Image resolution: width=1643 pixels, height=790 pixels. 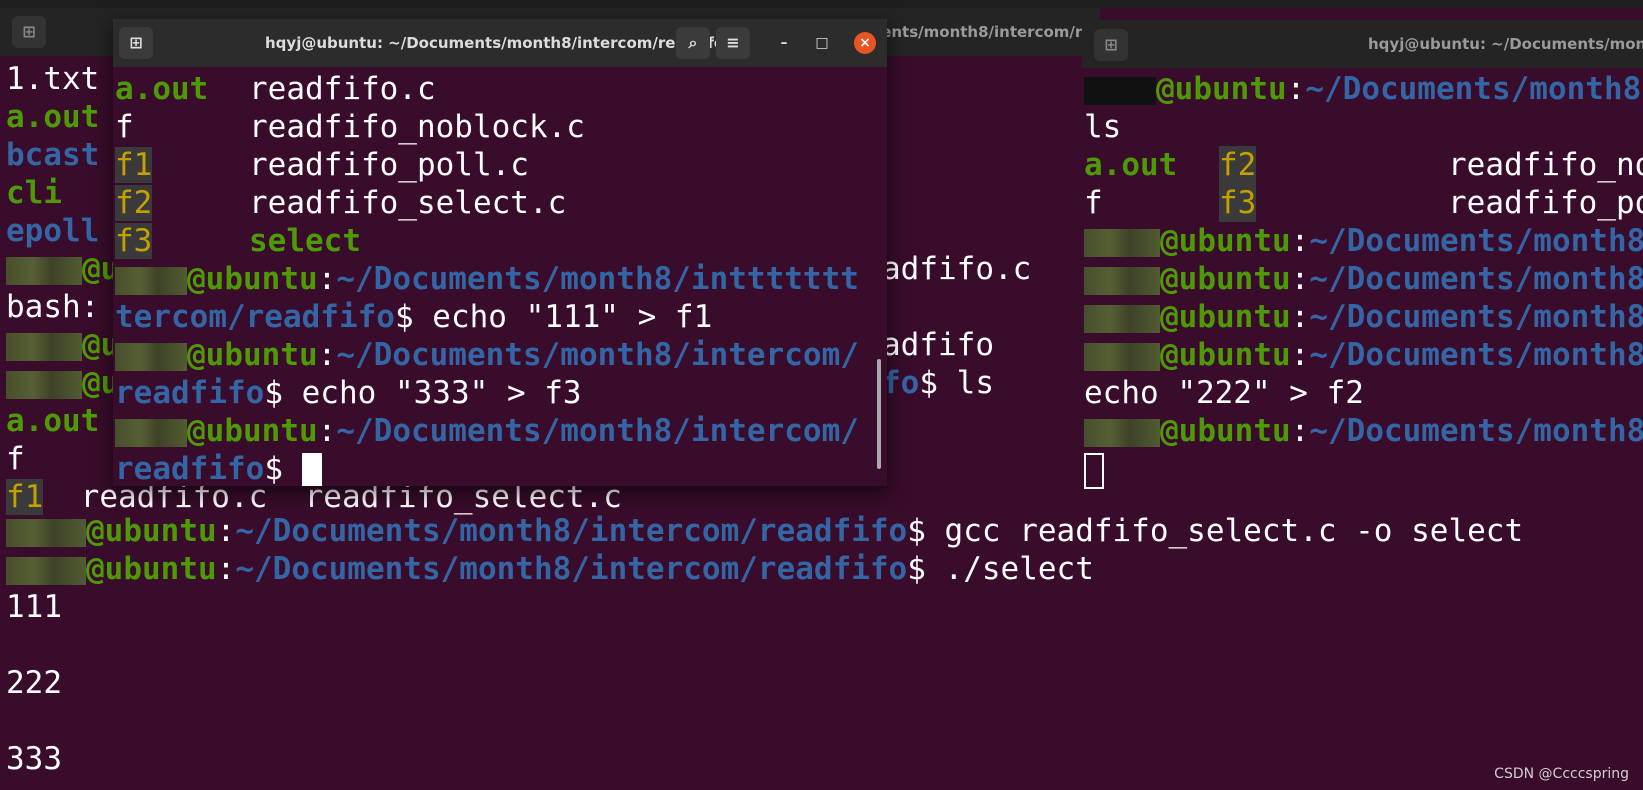 What do you see at coordinates (53, 155) in the screenshot?
I see `back-line: bcast` at bounding box center [53, 155].